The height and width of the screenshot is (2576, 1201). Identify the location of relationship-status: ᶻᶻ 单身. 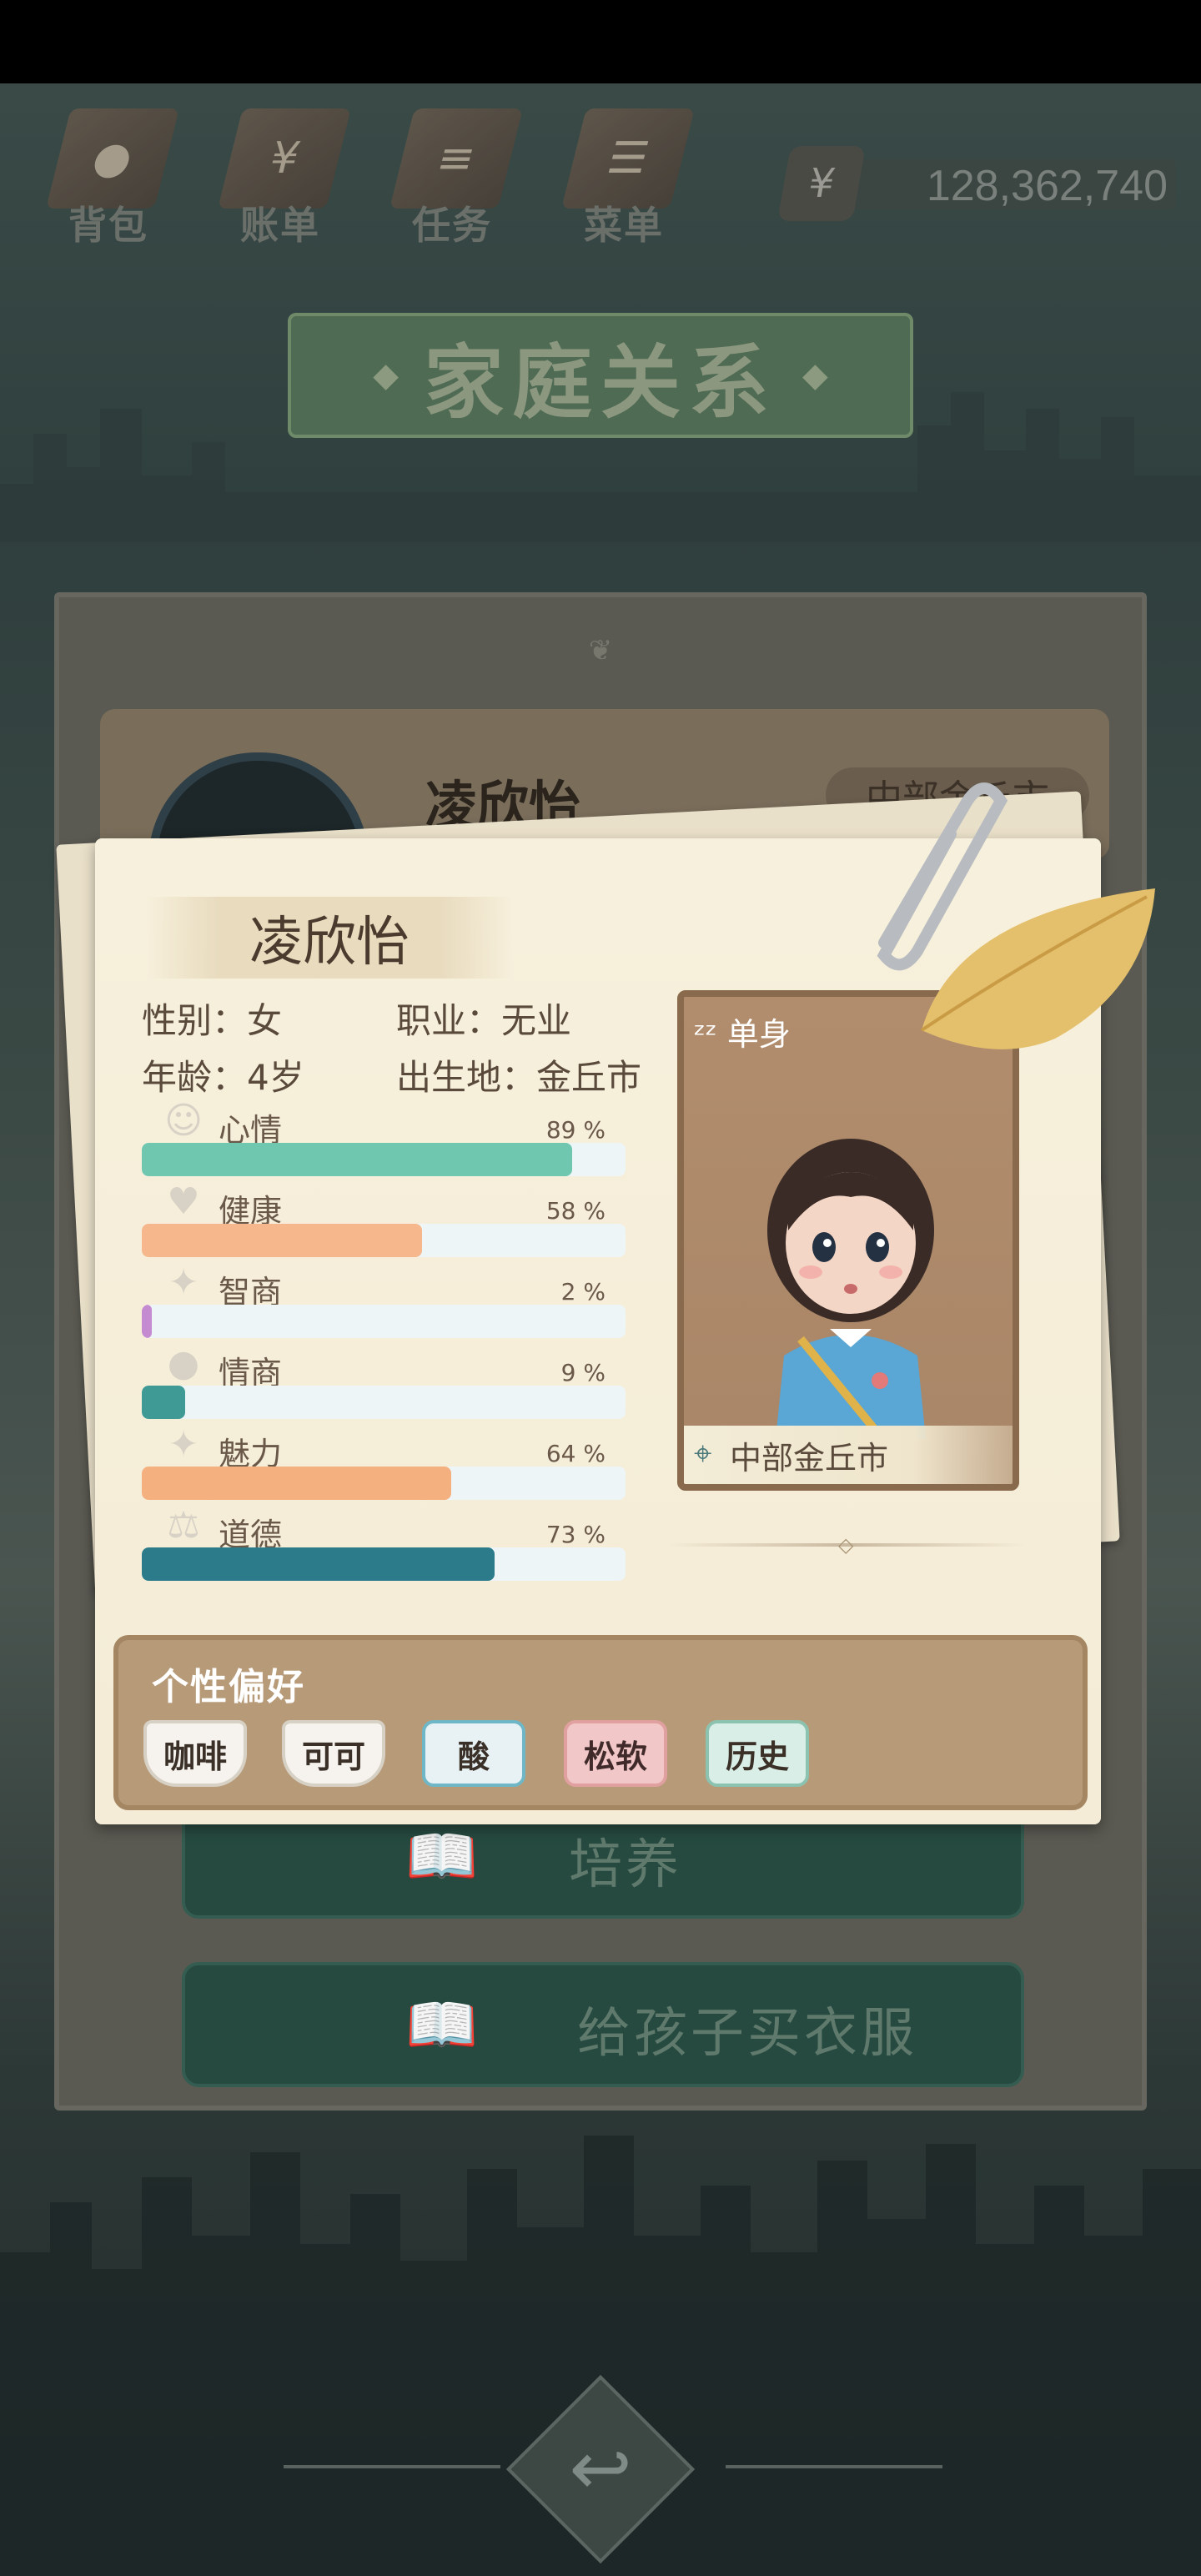
(743, 1031).